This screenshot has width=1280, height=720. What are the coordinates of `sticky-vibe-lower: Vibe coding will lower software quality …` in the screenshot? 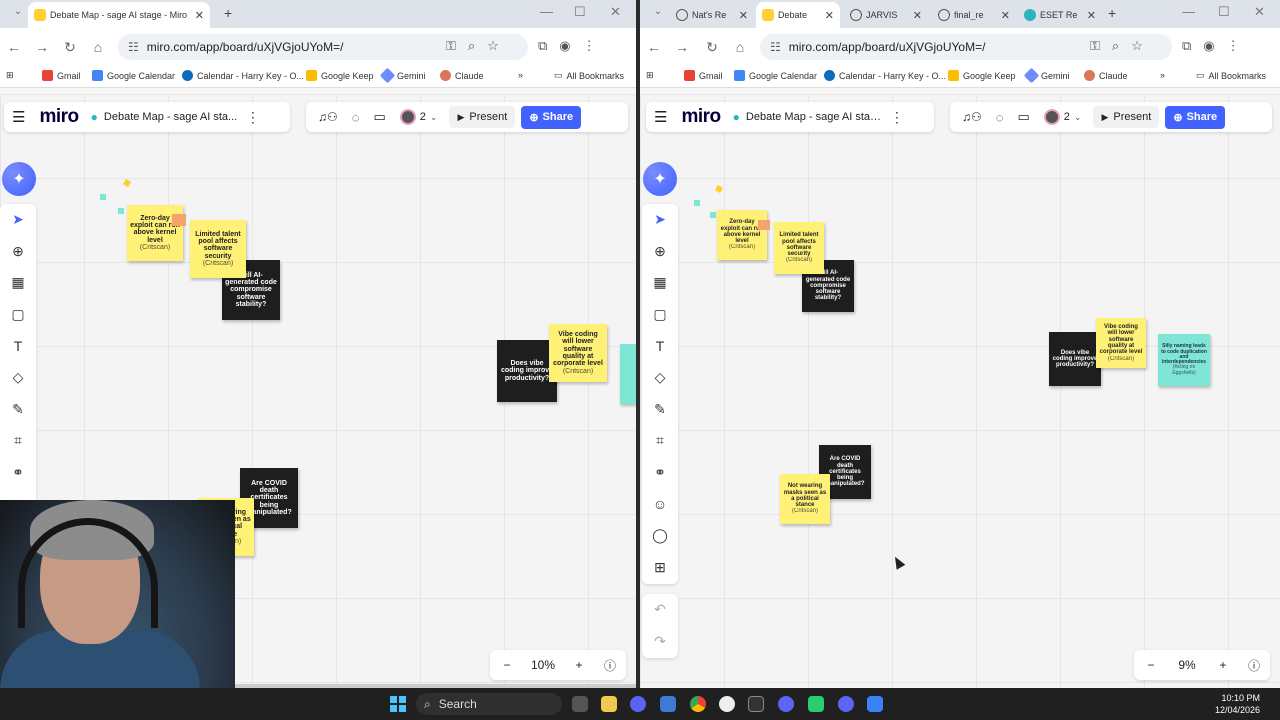 It's located at (1121, 343).